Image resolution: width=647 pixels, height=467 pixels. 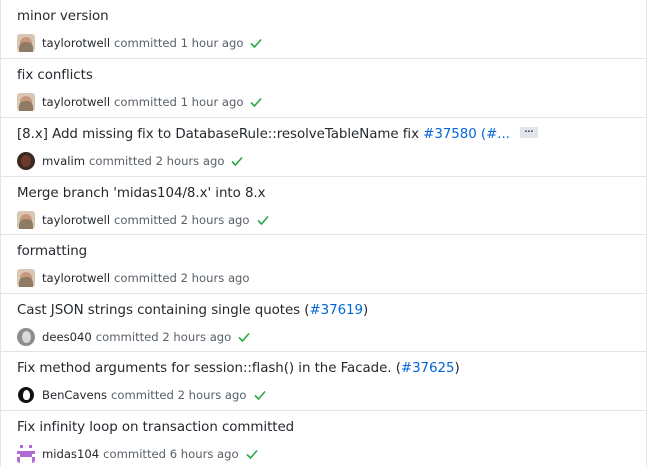 I want to click on author-link: BenCavens, so click(x=74, y=395).